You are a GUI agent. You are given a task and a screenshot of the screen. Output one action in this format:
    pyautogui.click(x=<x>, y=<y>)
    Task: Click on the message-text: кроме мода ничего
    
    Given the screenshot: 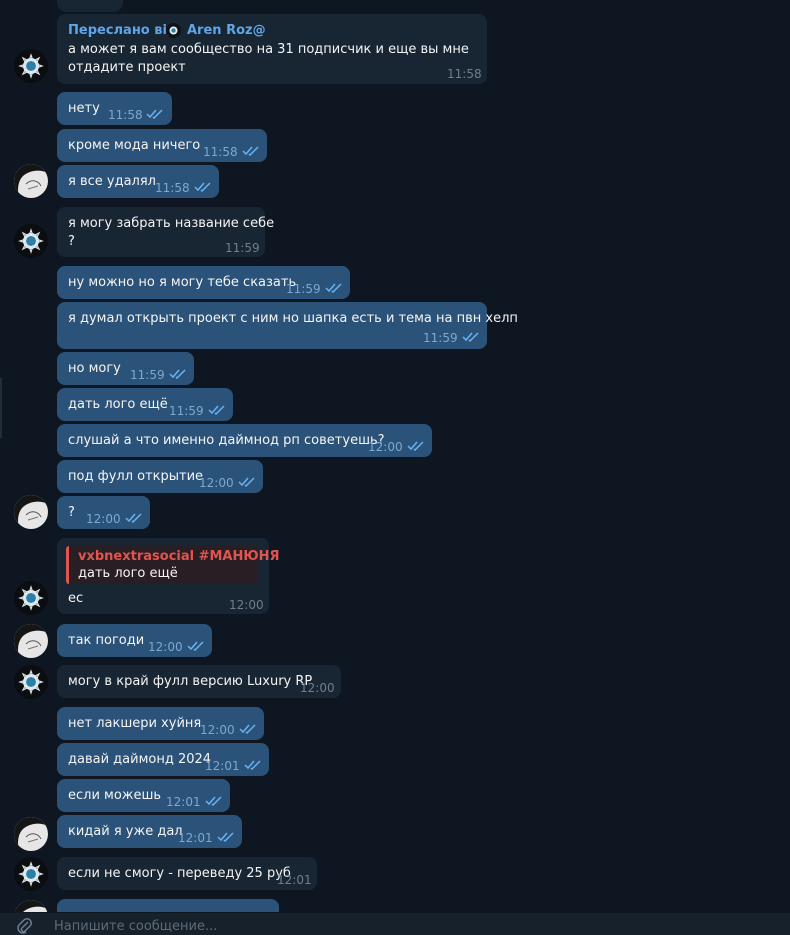 What is the action you would take?
    pyautogui.click(x=134, y=145)
    